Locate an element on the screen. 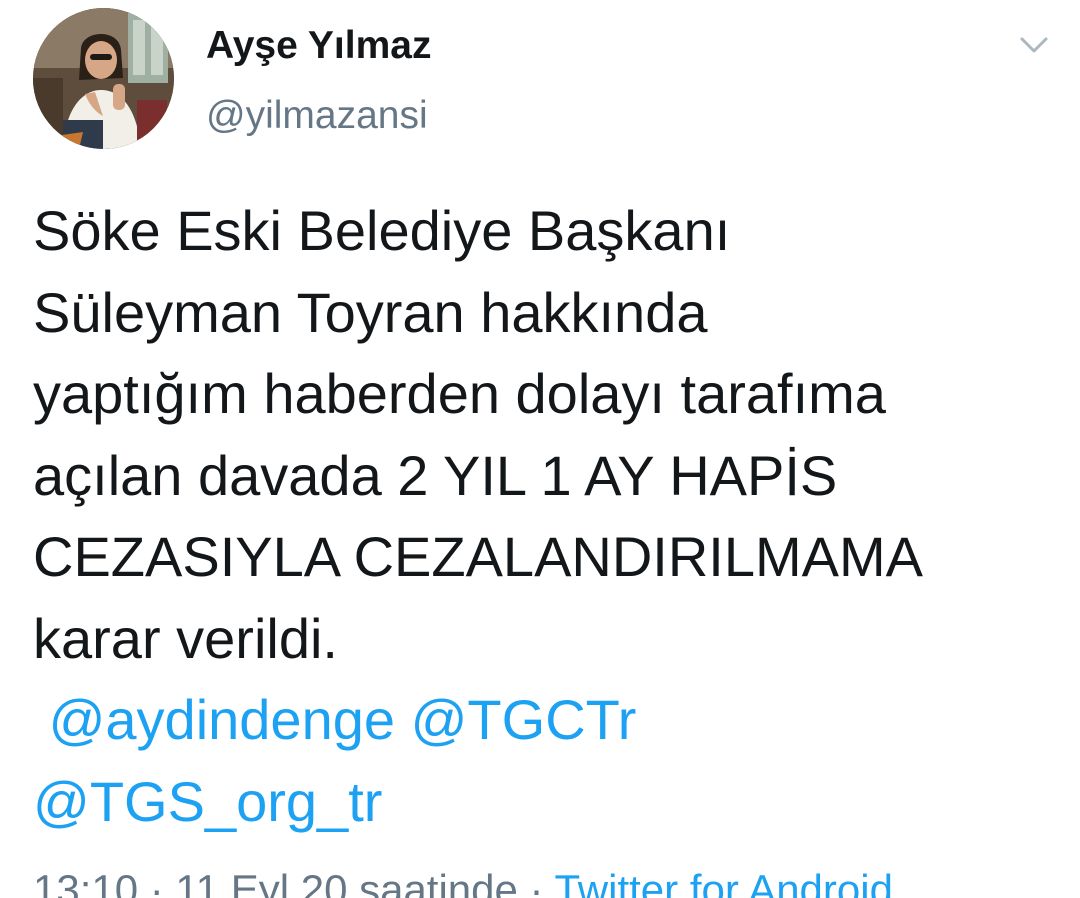 The height and width of the screenshot is (898, 1080). tweet-text-line: yaptığım haberden dolayı tarafıma is located at coordinates (459, 393).